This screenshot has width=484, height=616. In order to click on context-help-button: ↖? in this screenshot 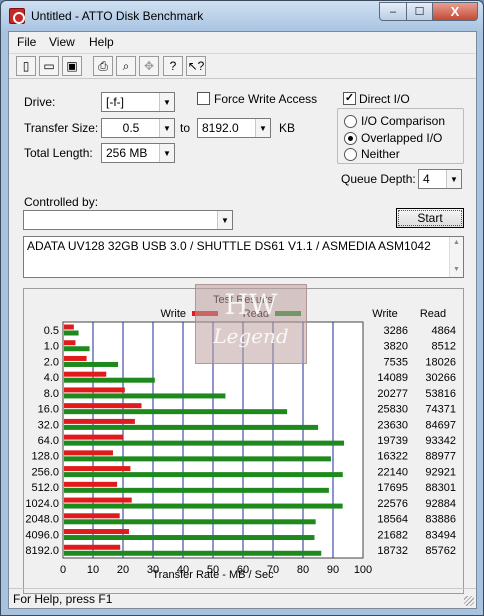, I will do `click(196, 66)`.